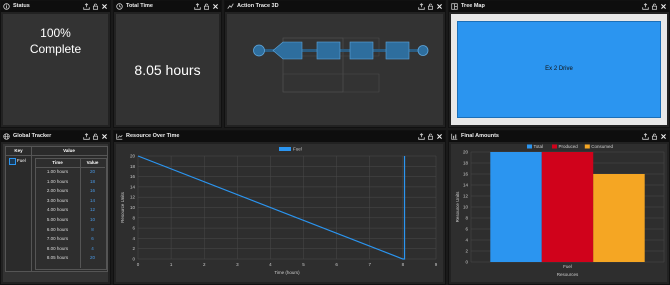 This screenshot has height=285, width=670. Describe the element at coordinates (55, 64) in the screenshot. I see `status-panel: Status 100% Complete` at that location.